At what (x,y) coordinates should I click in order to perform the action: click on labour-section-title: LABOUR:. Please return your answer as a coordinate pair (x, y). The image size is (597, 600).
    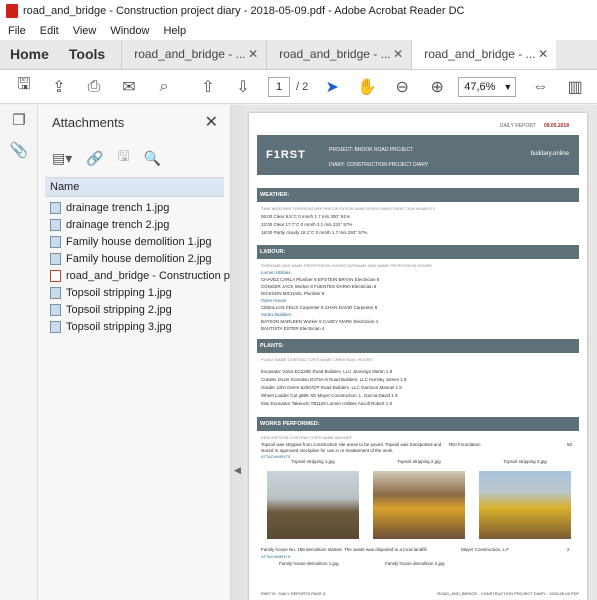
    Looking at the image, I should click on (418, 252).